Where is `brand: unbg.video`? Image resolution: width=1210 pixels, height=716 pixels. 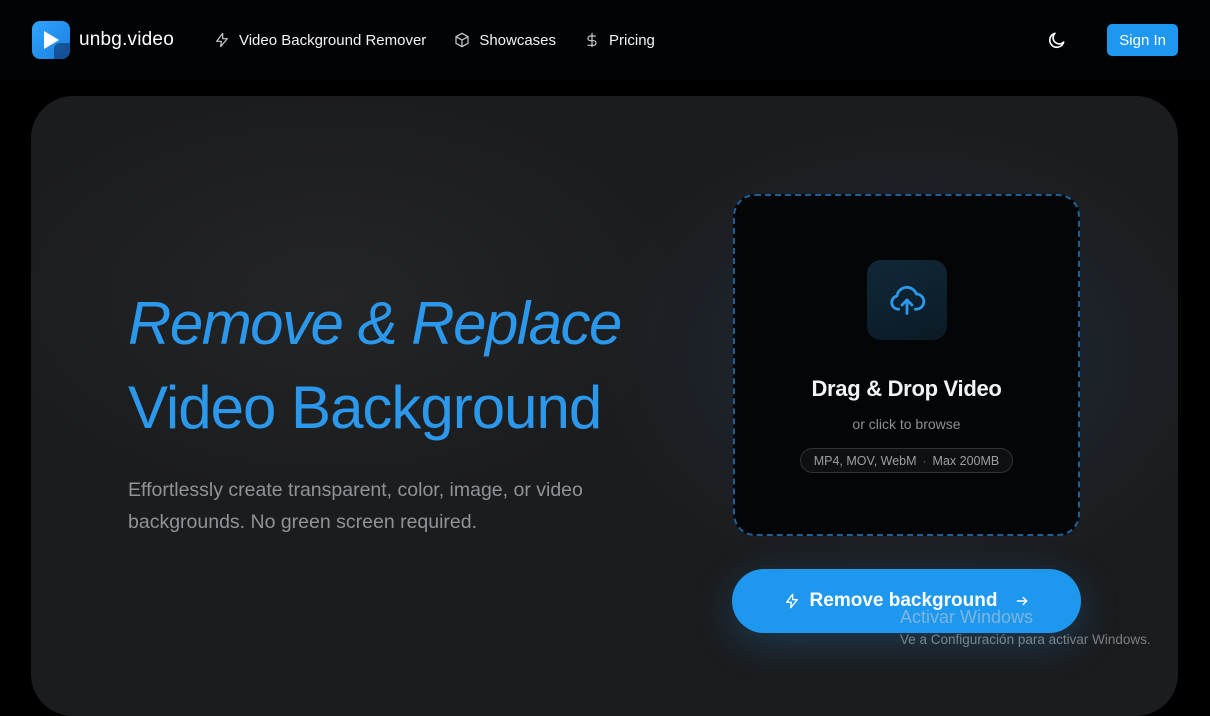 brand: unbg.video is located at coordinates (103, 40).